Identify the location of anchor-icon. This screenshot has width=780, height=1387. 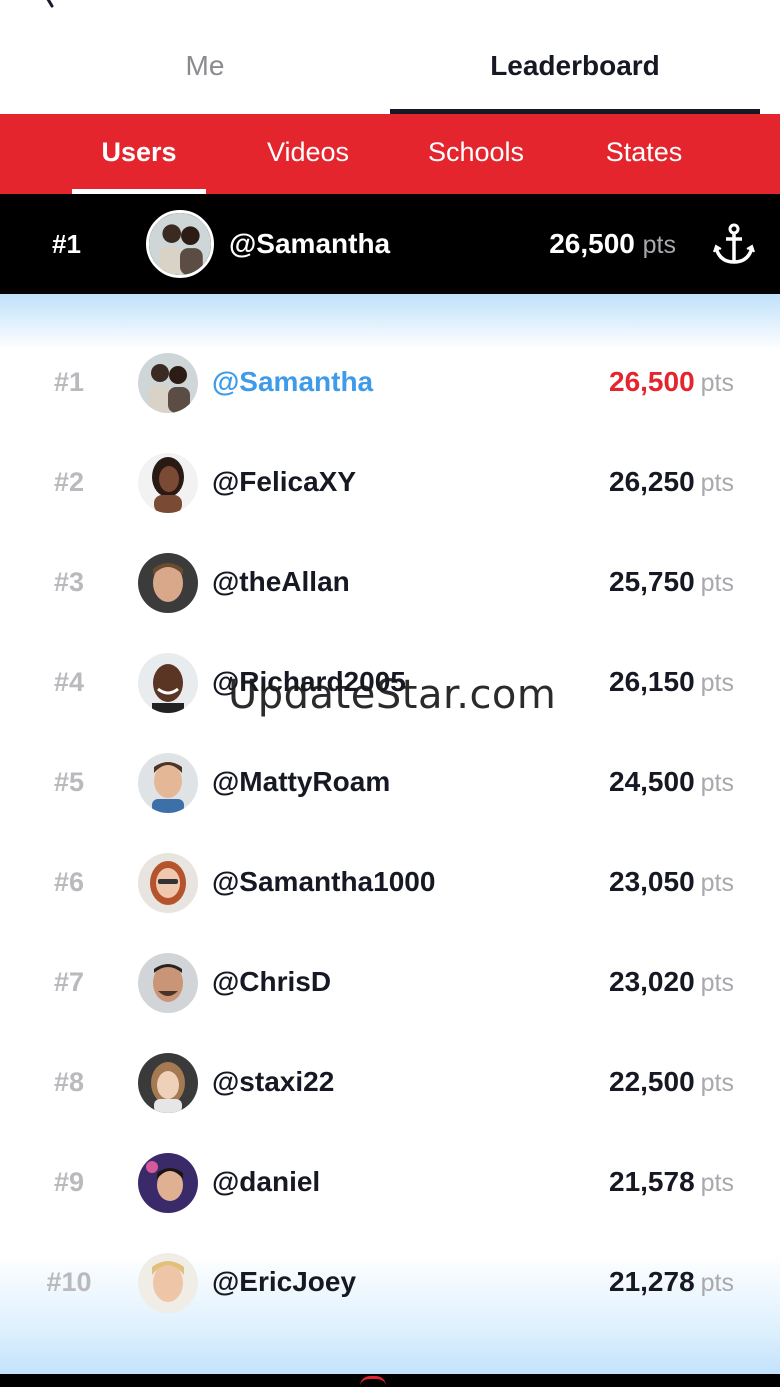
(734, 244).